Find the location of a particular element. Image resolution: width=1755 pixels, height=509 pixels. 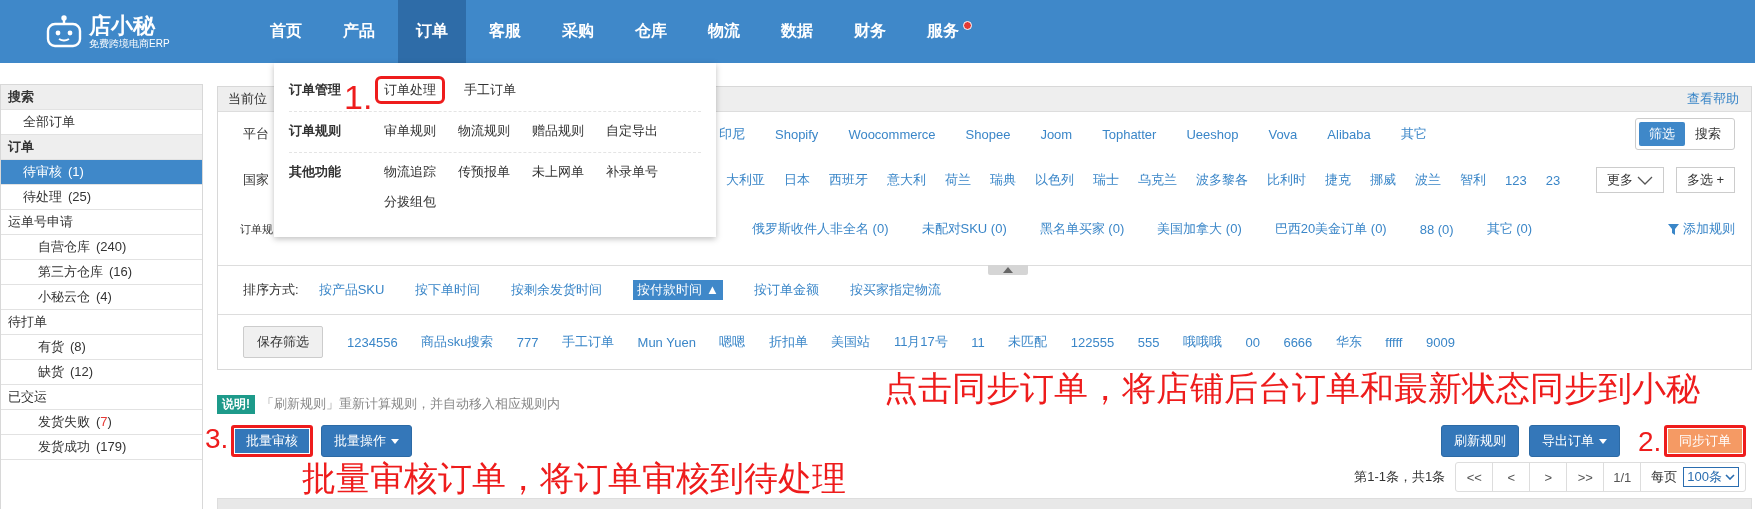

filter-option: 捷克 is located at coordinates (1338, 180).